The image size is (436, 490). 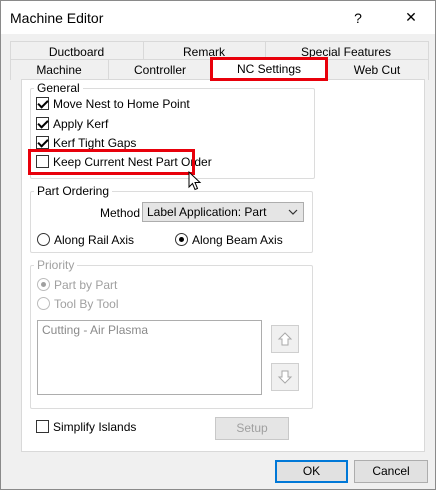 What do you see at coordinates (58, 88) in the screenshot?
I see `general-group-label: General` at bounding box center [58, 88].